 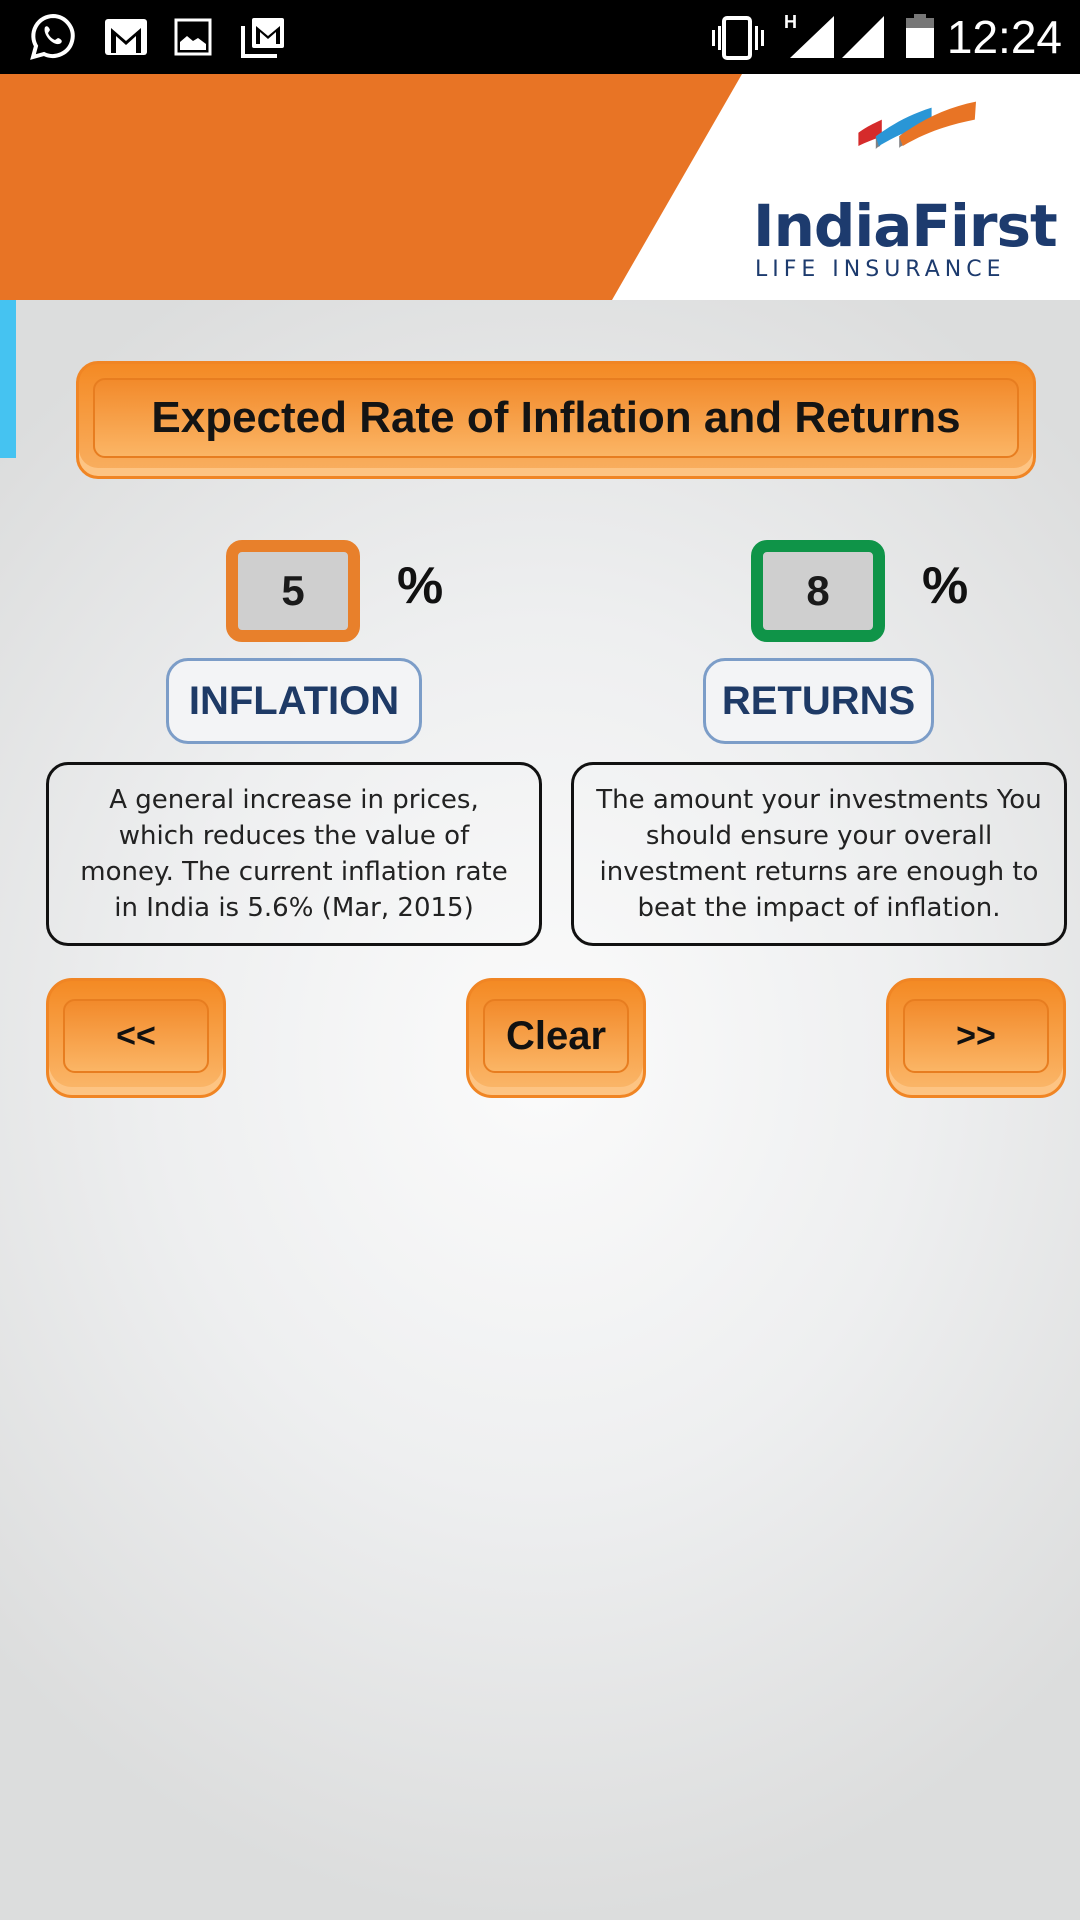 What do you see at coordinates (920, 36) in the screenshot?
I see `battery-icon` at bounding box center [920, 36].